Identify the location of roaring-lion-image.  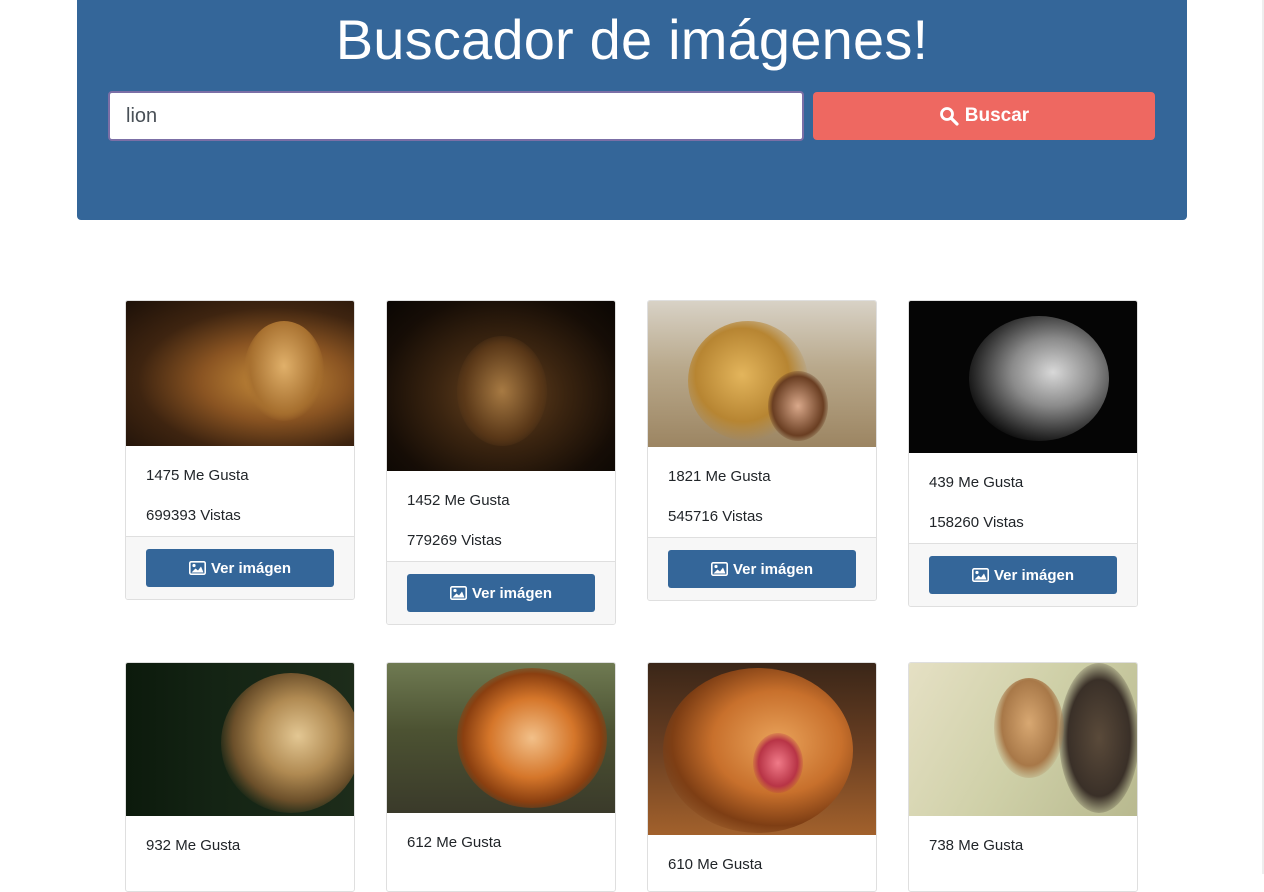
(762, 749).